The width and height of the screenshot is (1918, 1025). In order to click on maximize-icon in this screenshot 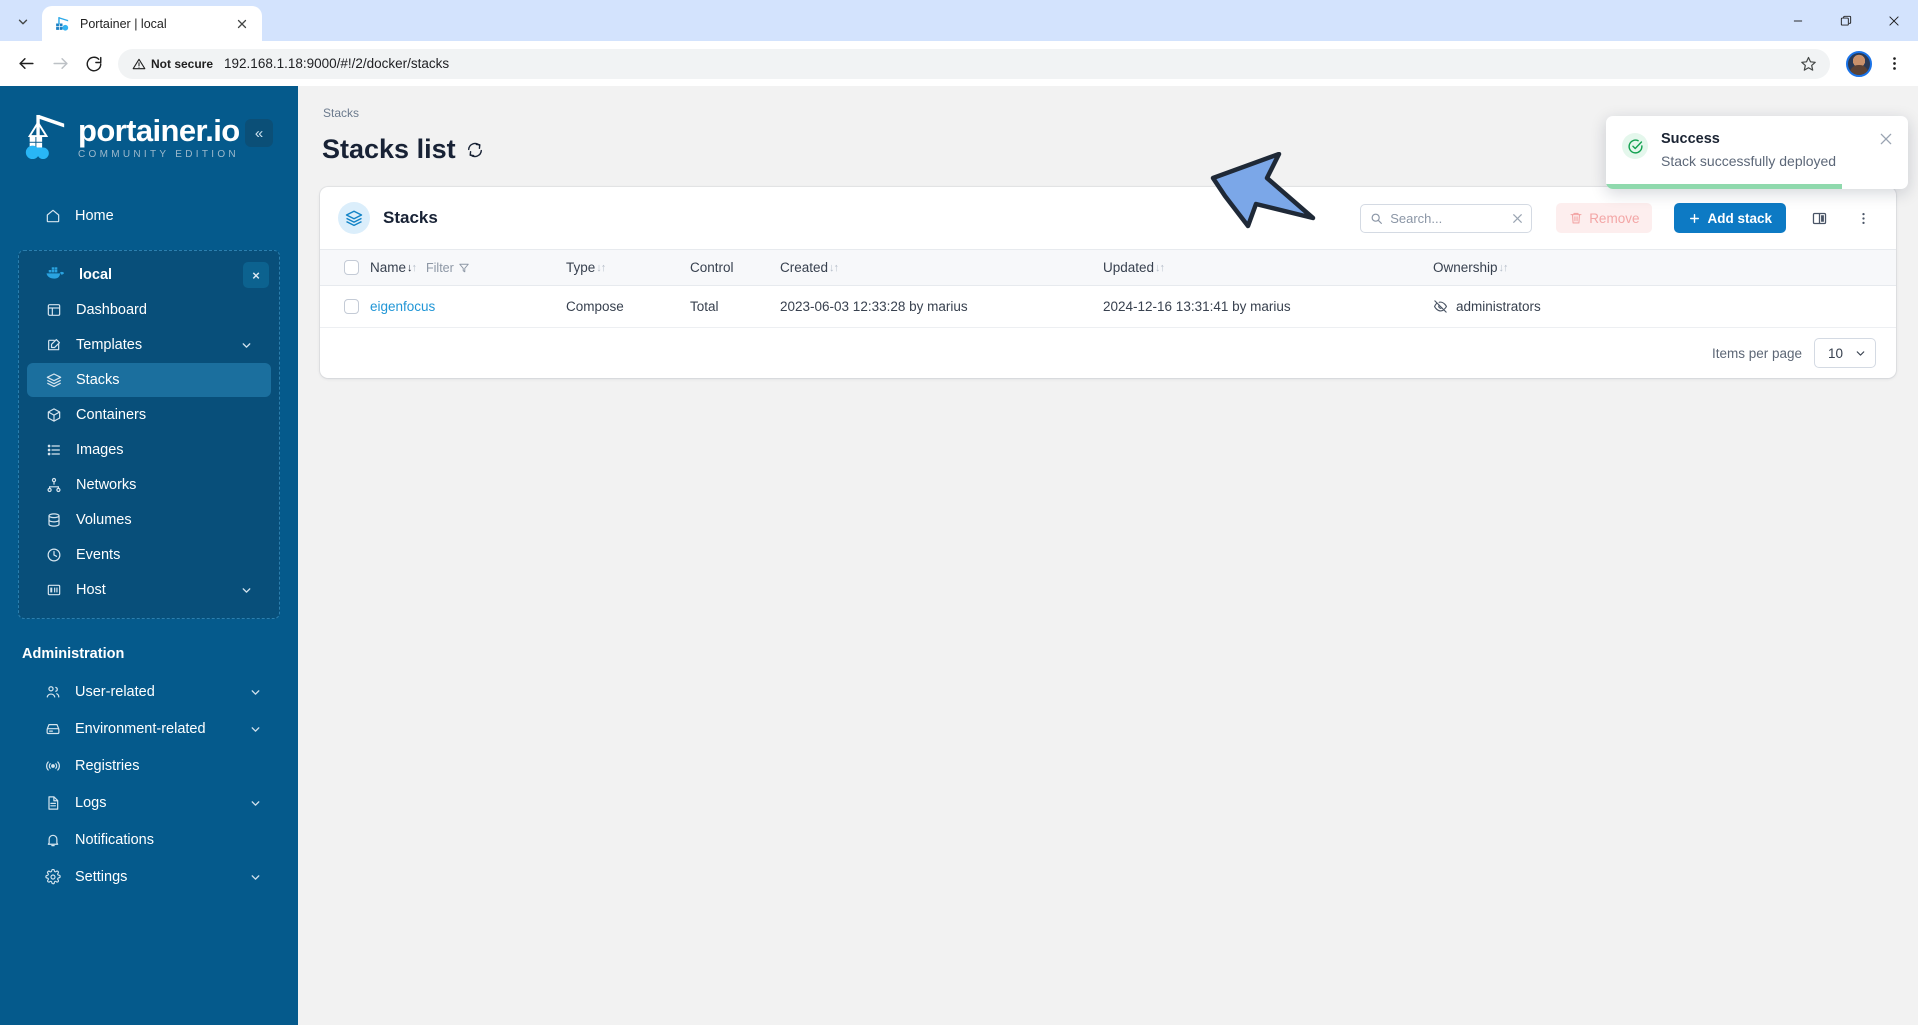, I will do `click(1846, 20)`.